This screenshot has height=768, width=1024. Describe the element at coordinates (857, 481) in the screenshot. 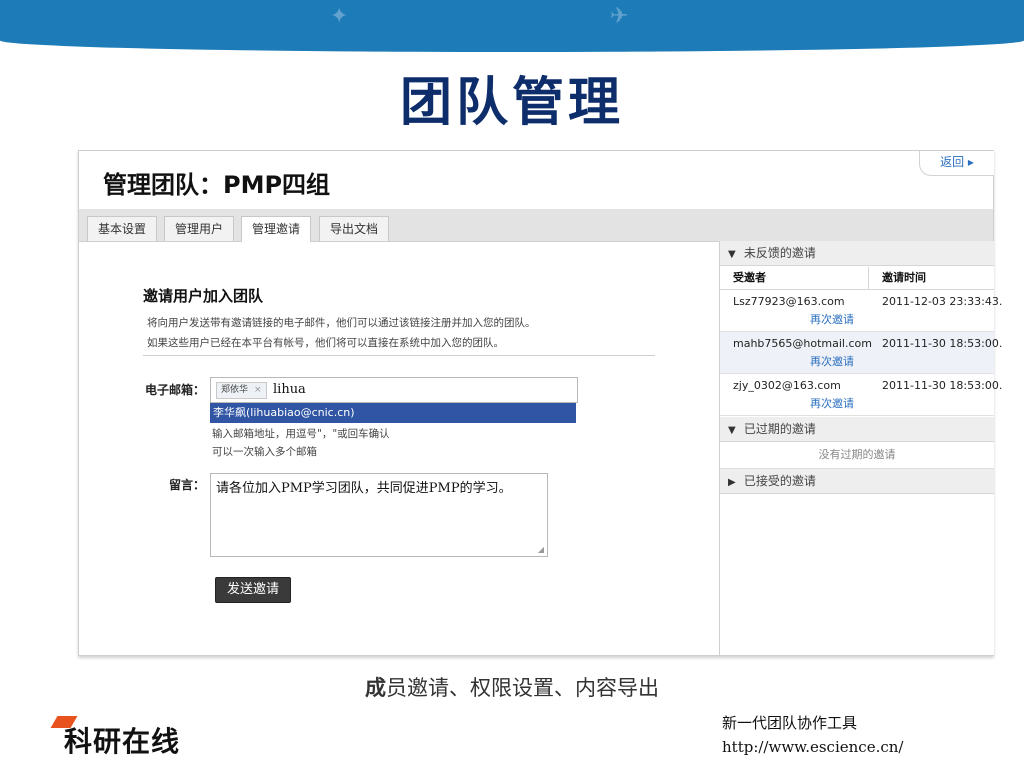

I see `section-accepted: ▶ 已接受的邀请` at that location.